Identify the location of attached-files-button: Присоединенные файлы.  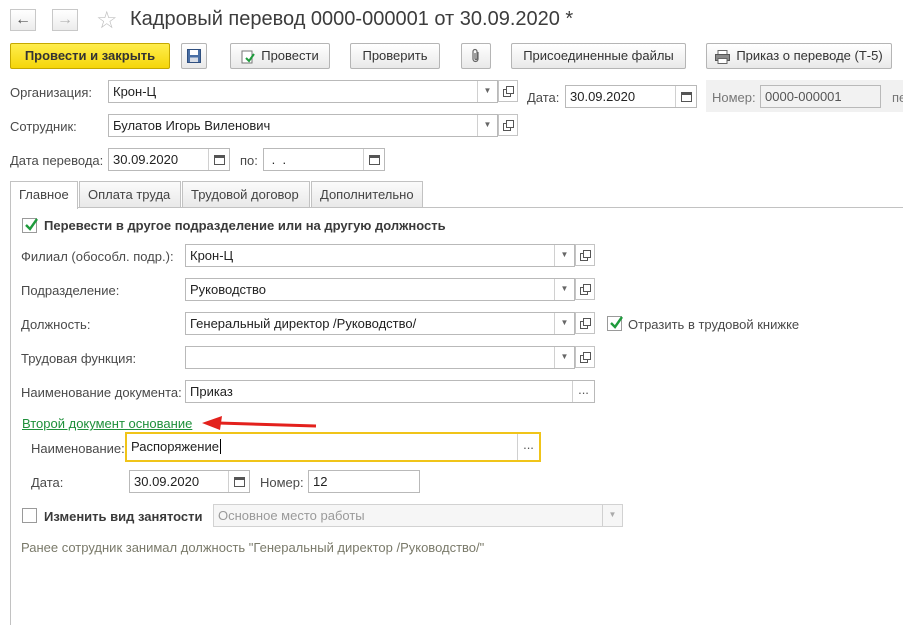
(598, 56).